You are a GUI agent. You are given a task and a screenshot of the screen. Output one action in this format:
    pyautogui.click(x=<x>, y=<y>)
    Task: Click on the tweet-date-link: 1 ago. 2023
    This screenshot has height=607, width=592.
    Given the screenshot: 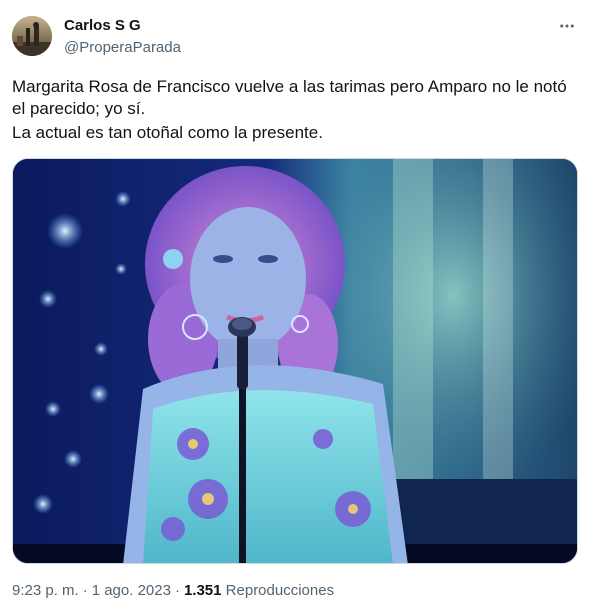 What is the action you would take?
    pyautogui.click(x=131, y=590)
    